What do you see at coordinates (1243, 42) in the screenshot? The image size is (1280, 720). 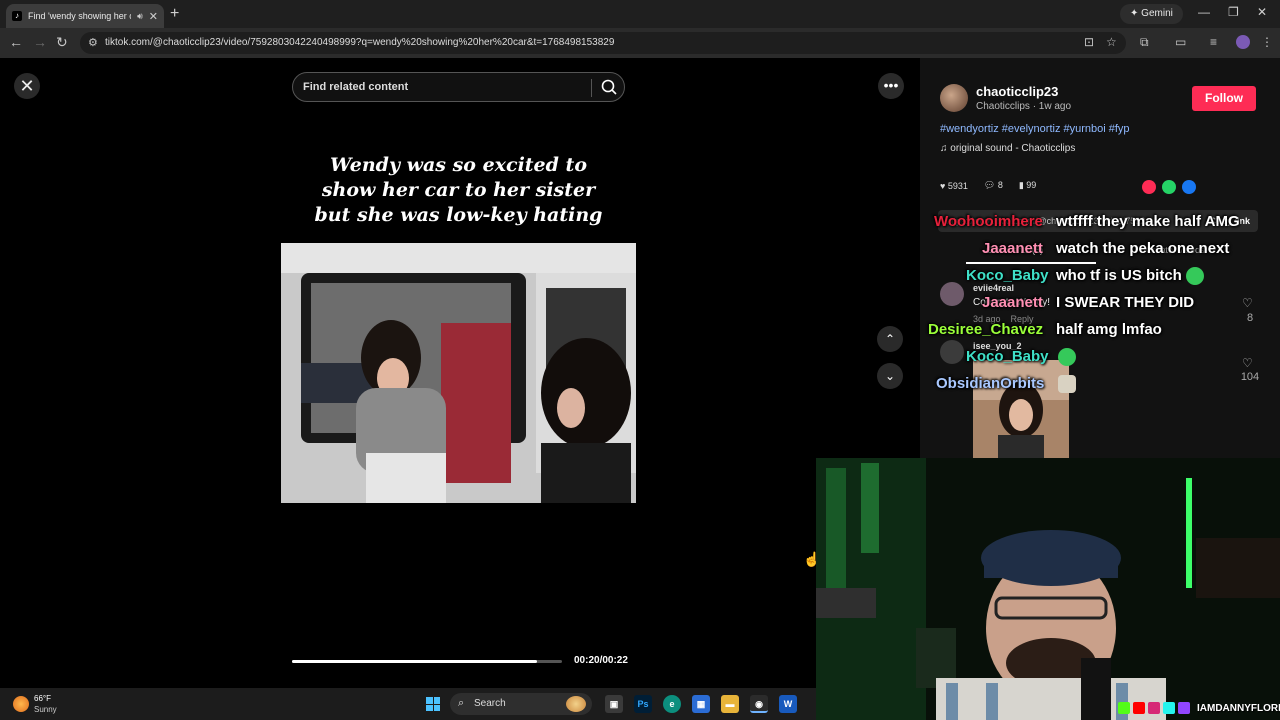 I see `profile-avatar` at bounding box center [1243, 42].